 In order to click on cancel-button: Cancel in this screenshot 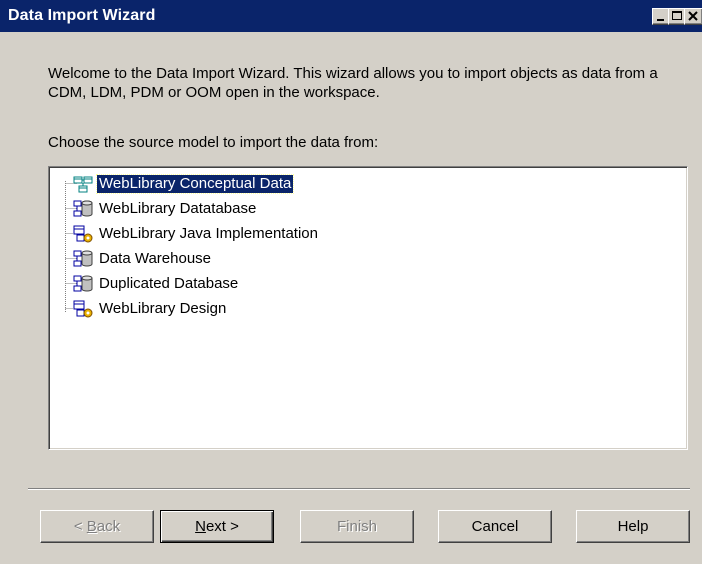, I will do `click(495, 526)`.